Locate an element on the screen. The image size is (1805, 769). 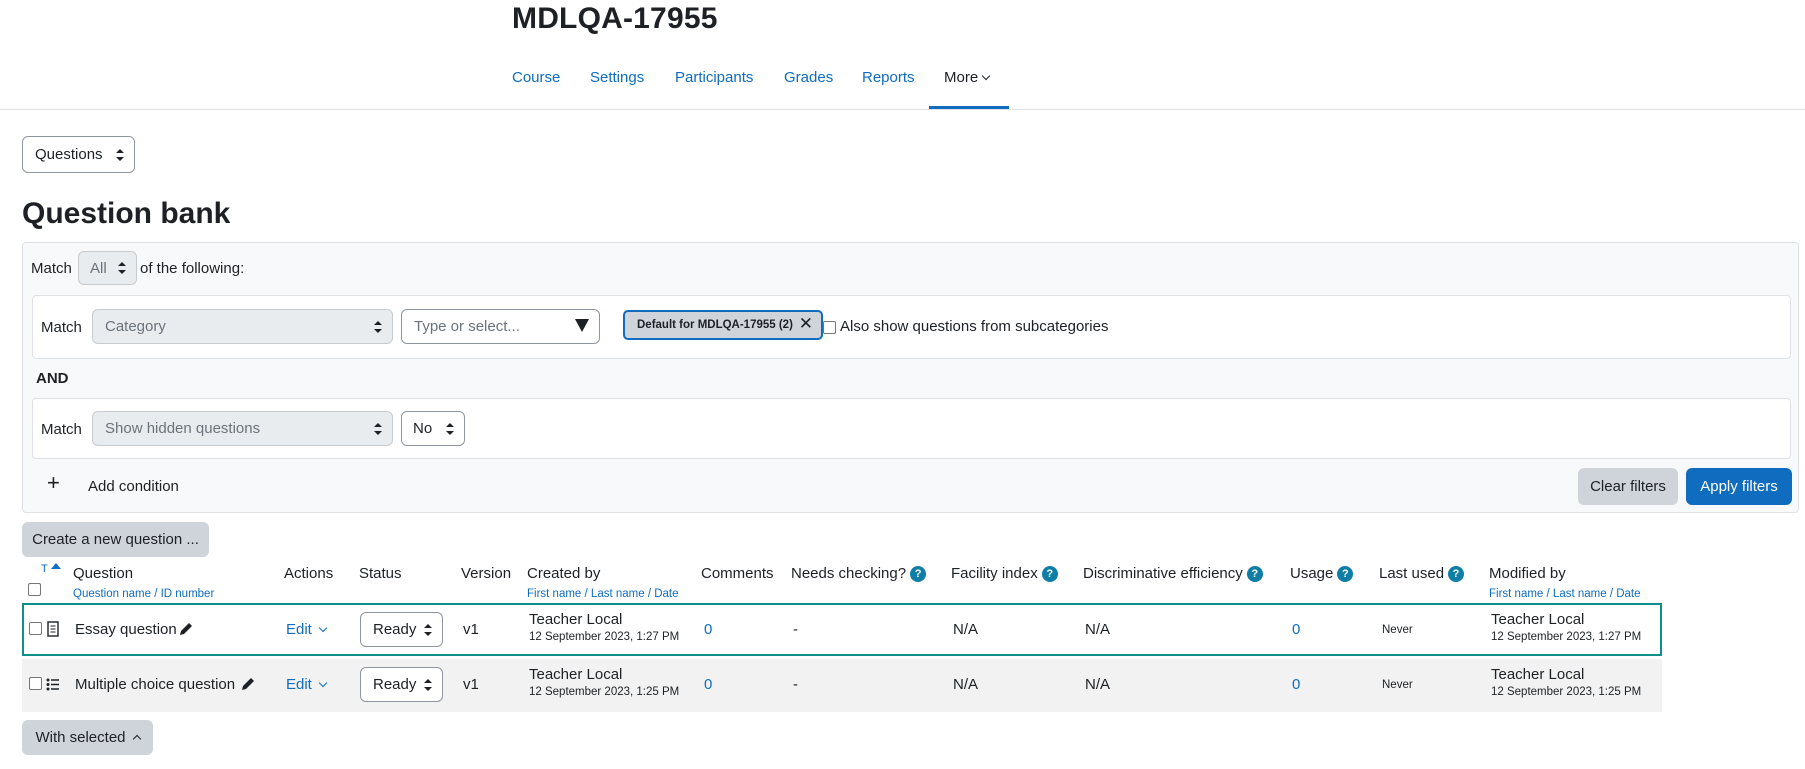
hidden-value-select: No is located at coordinates (433, 428).